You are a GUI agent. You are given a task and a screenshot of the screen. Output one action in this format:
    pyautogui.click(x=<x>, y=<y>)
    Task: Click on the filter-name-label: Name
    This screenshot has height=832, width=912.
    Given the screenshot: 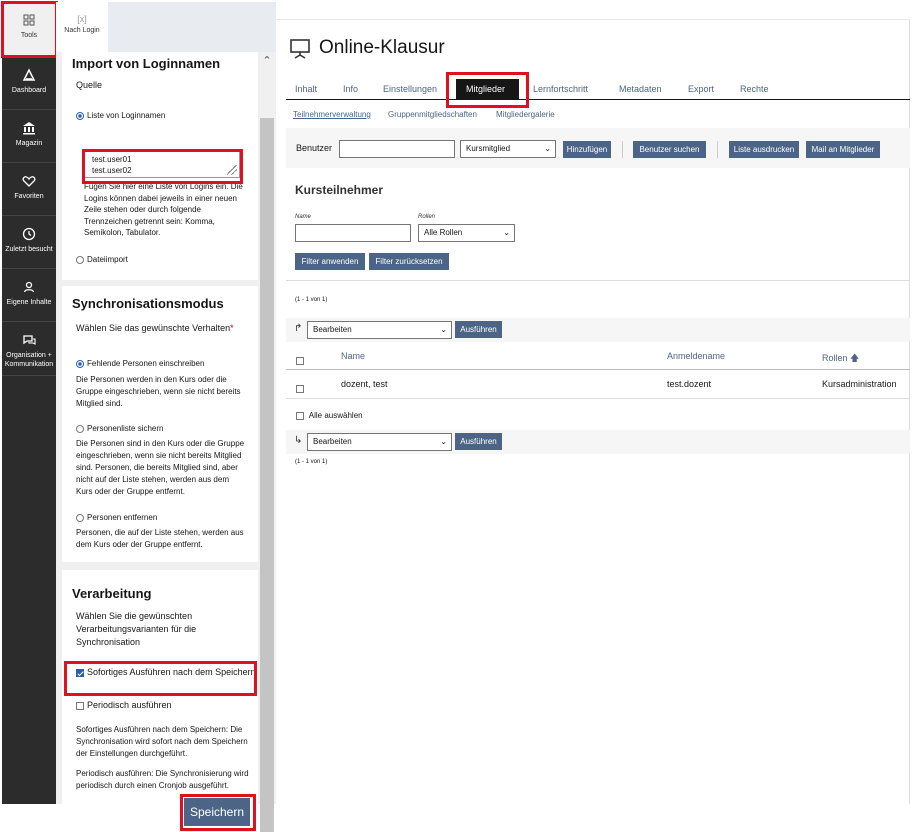 What is the action you would take?
    pyautogui.click(x=303, y=217)
    